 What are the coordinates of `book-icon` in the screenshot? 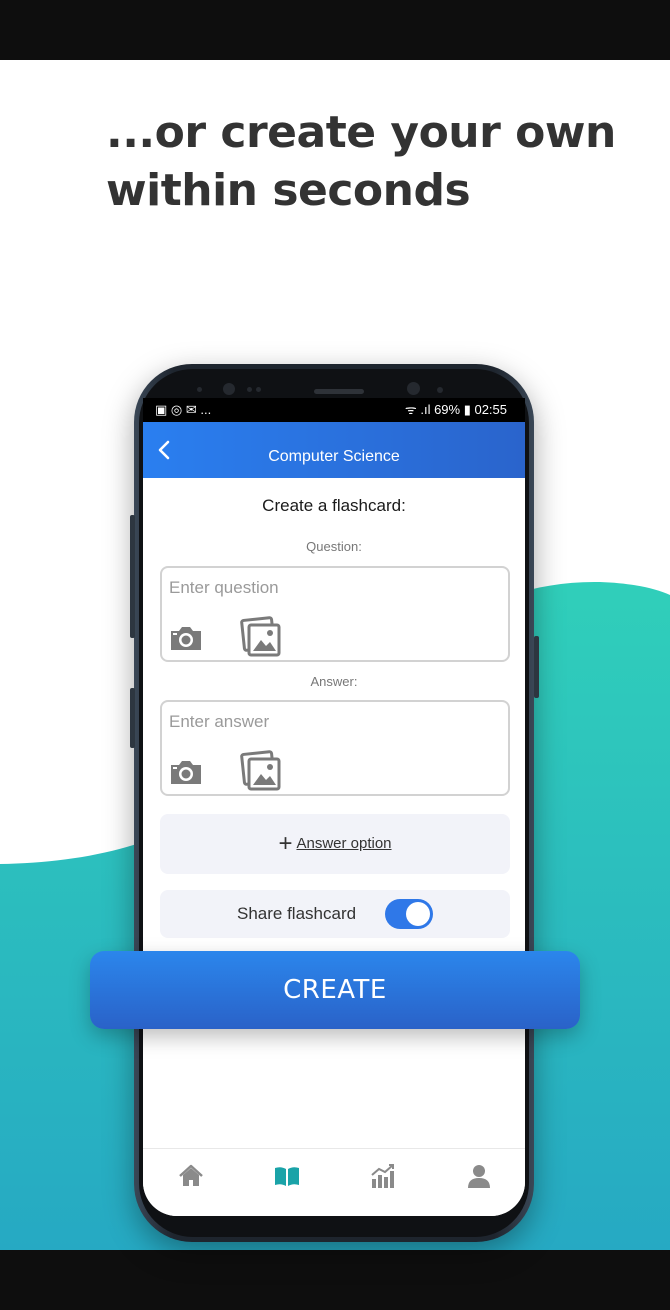 It's located at (287, 1176).